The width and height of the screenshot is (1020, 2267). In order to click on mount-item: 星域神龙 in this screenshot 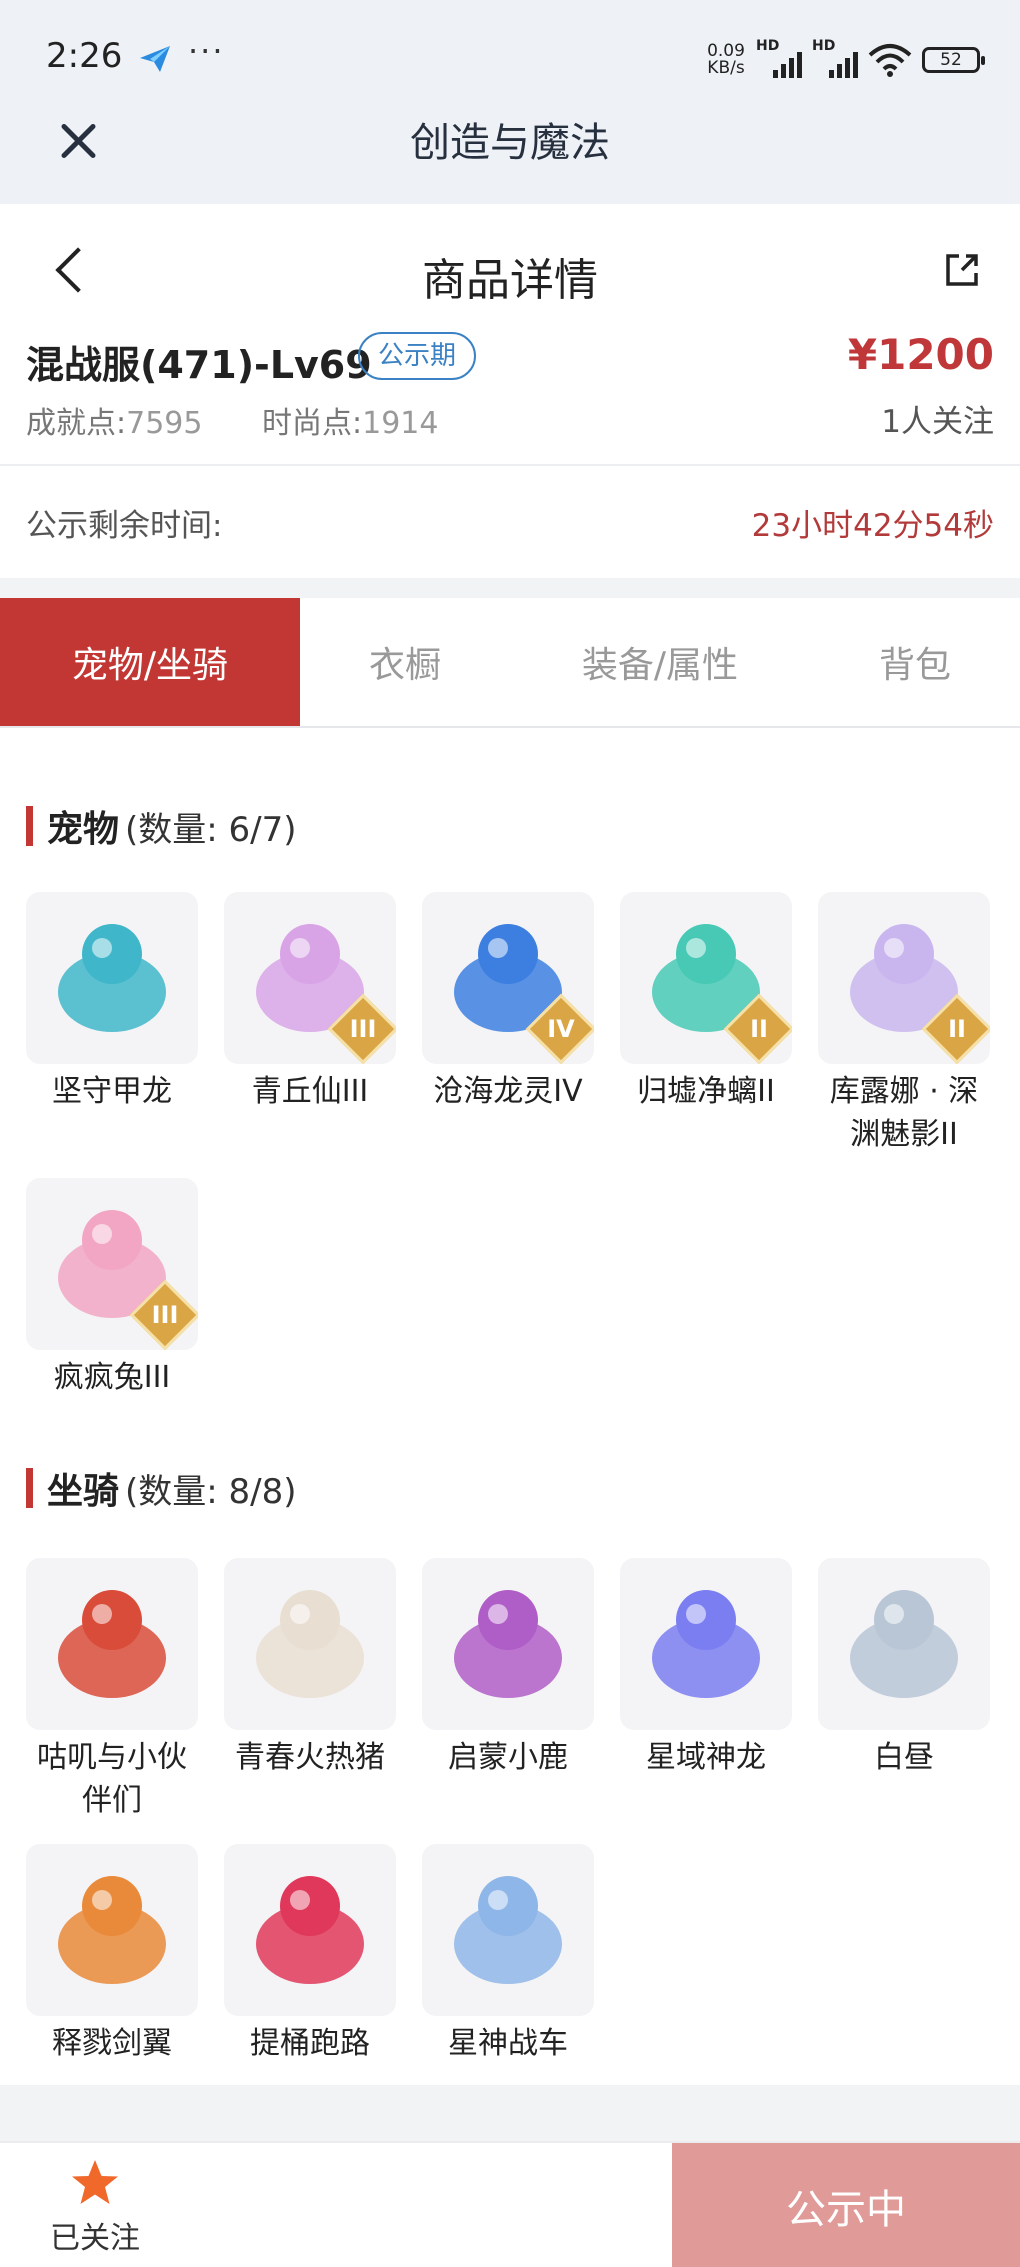, I will do `click(706, 1668)`.